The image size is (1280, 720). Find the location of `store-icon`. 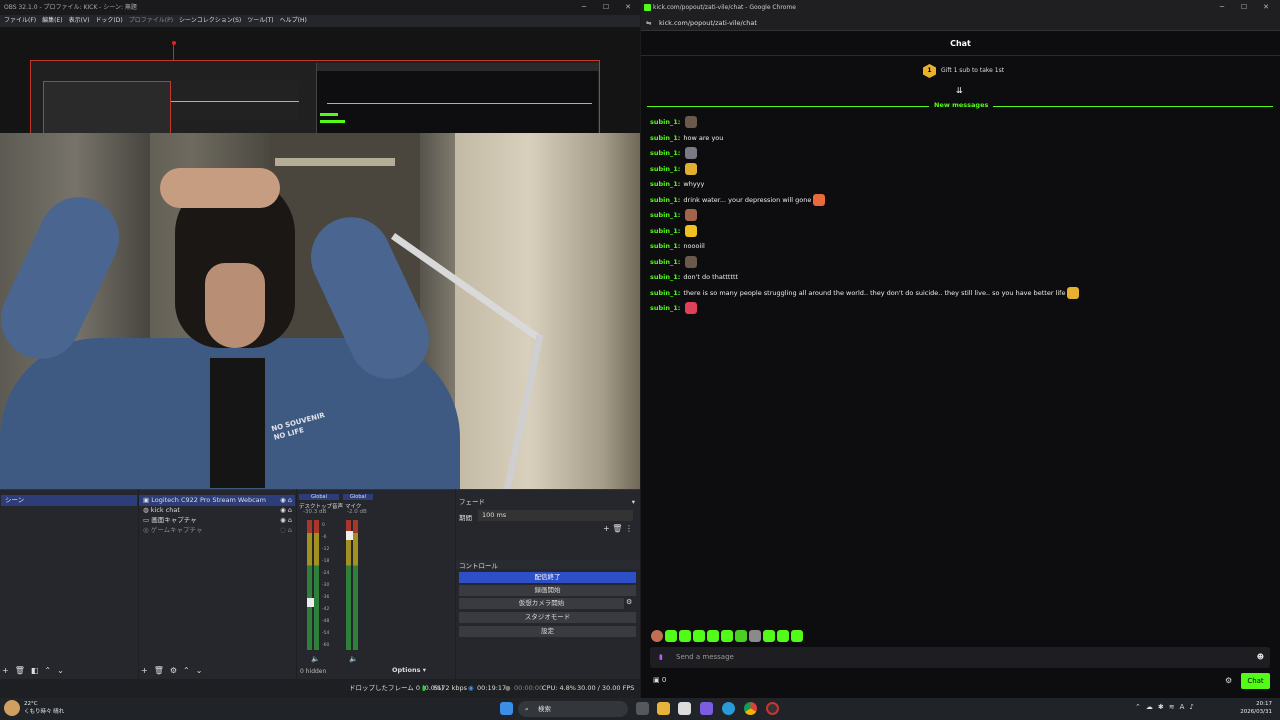

store-icon is located at coordinates (684, 708).